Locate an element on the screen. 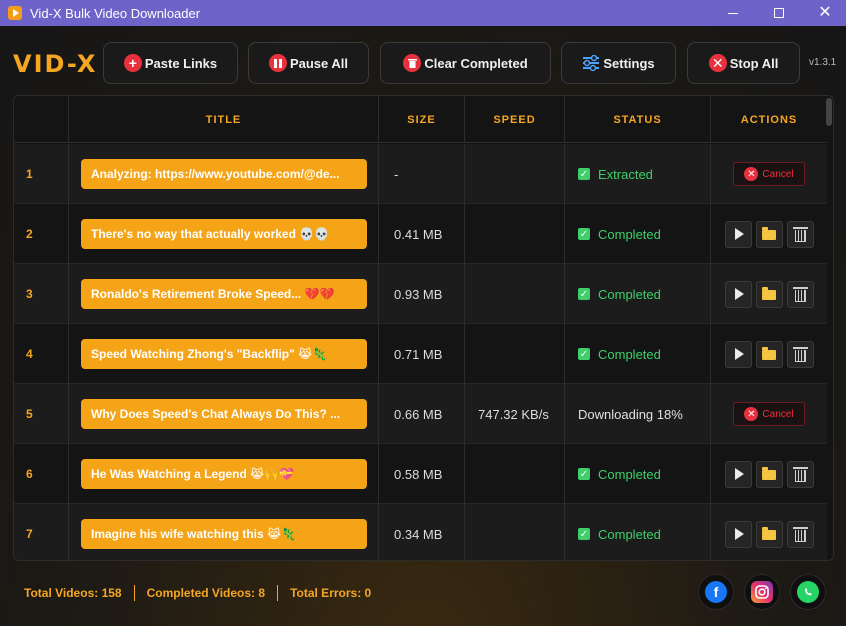 This screenshot has width=846, height=626. table-scrollbar is located at coordinates (829, 328).